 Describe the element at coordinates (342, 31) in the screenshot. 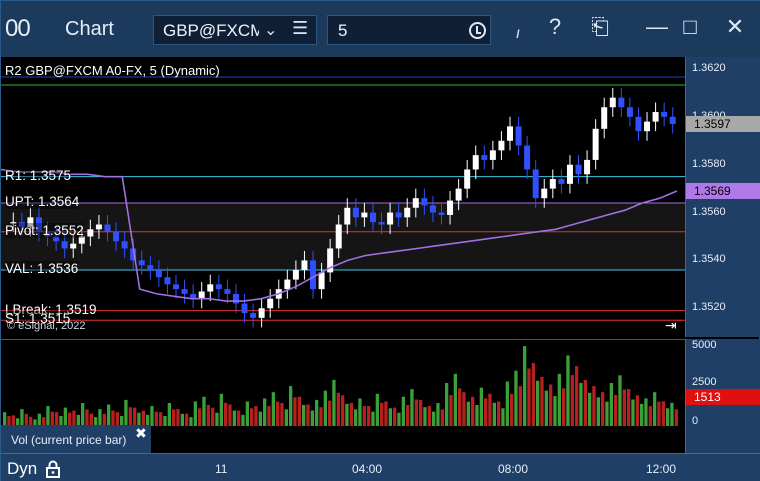

I see `interval-input: 5` at that location.